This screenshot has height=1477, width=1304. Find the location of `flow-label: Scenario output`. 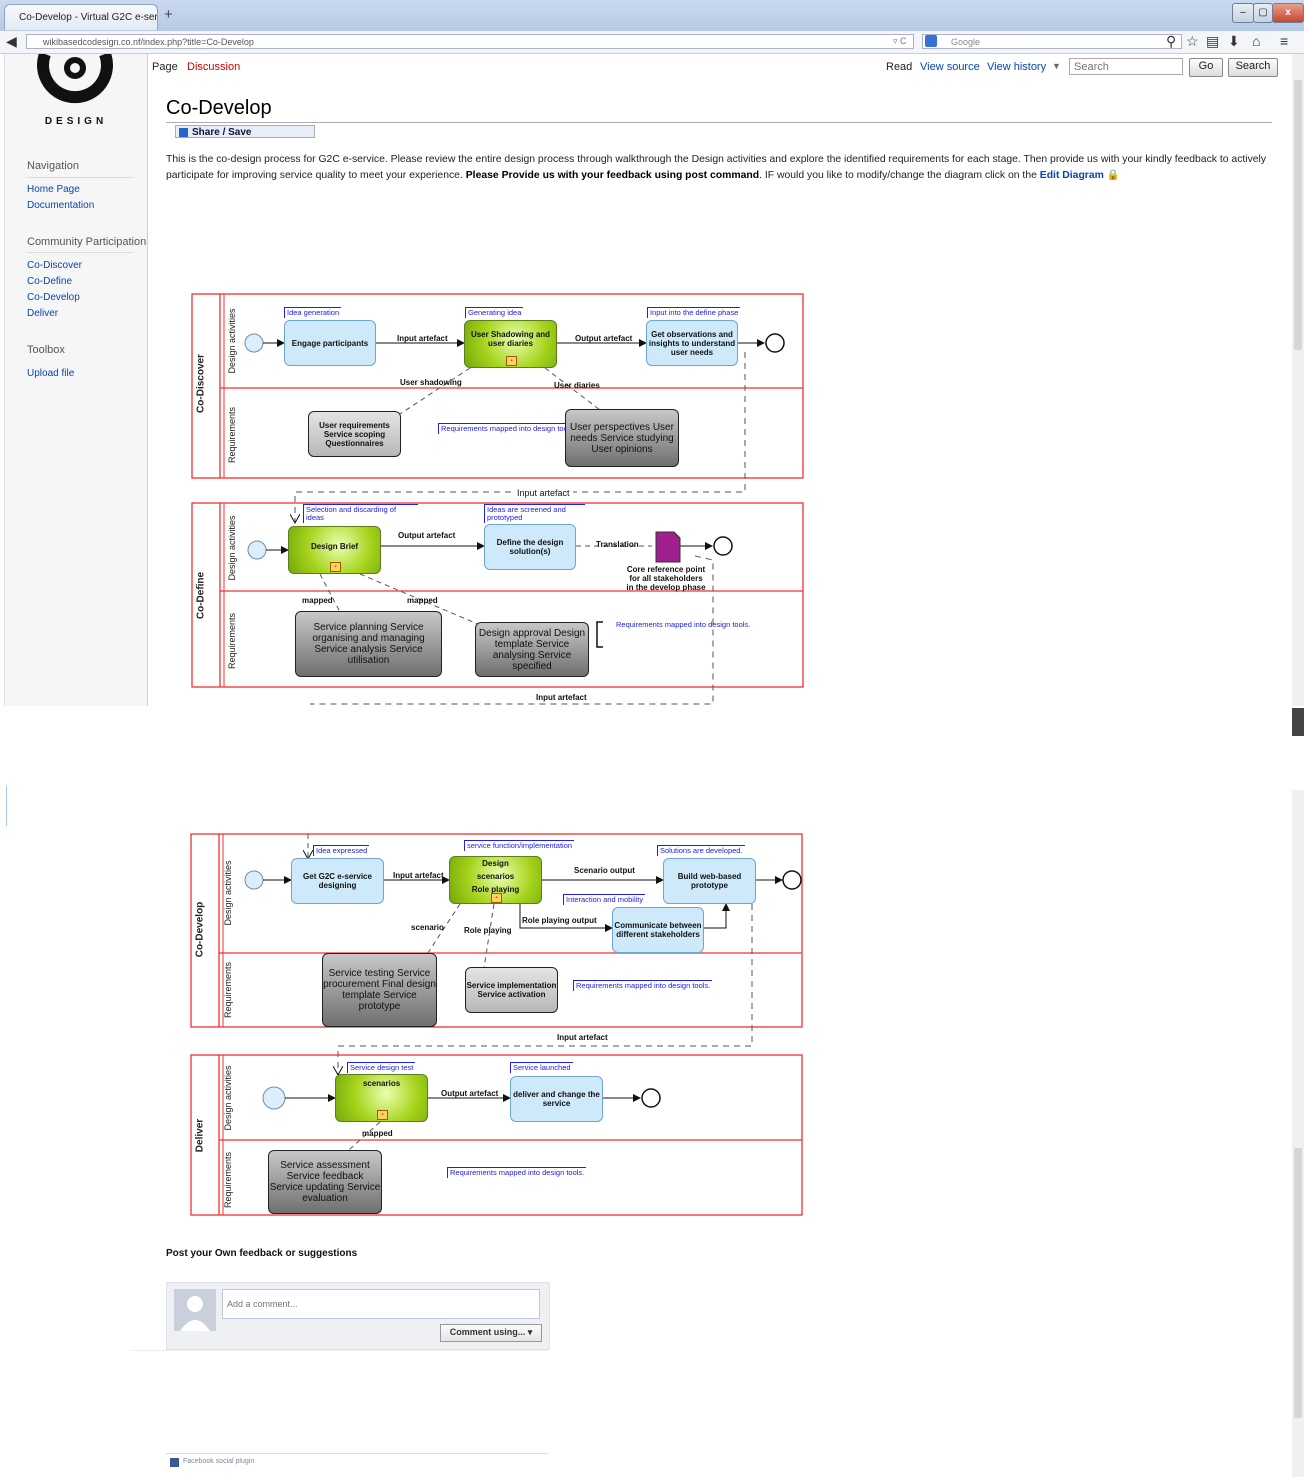

flow-label: Scenario output is located at coordinates (604, 870).